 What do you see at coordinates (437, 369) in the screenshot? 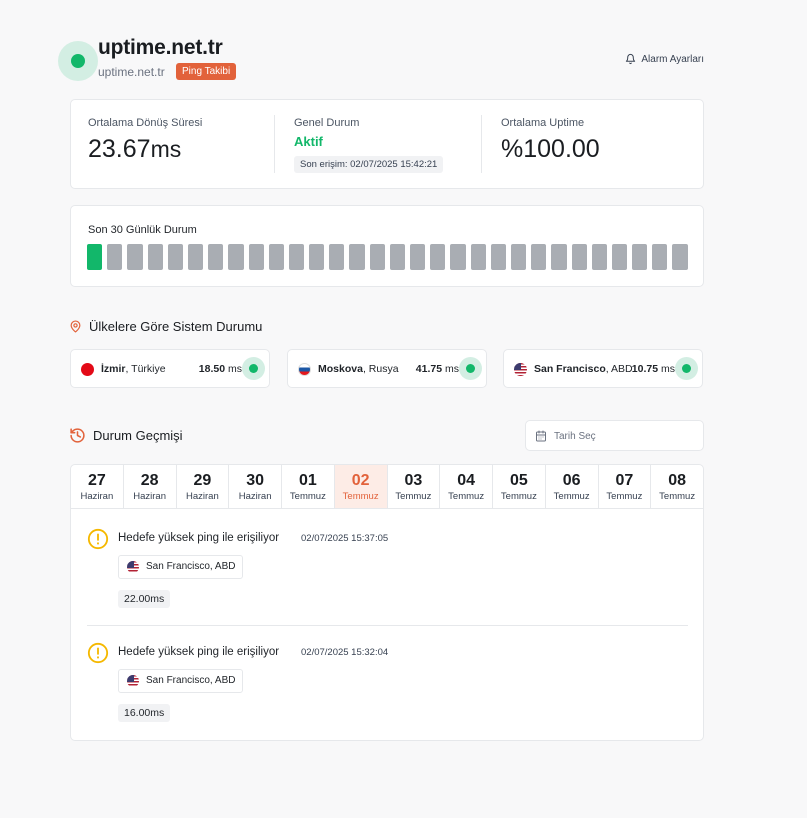
I see `country-ping: 41.75 ms` at bounding box center [437, 369].